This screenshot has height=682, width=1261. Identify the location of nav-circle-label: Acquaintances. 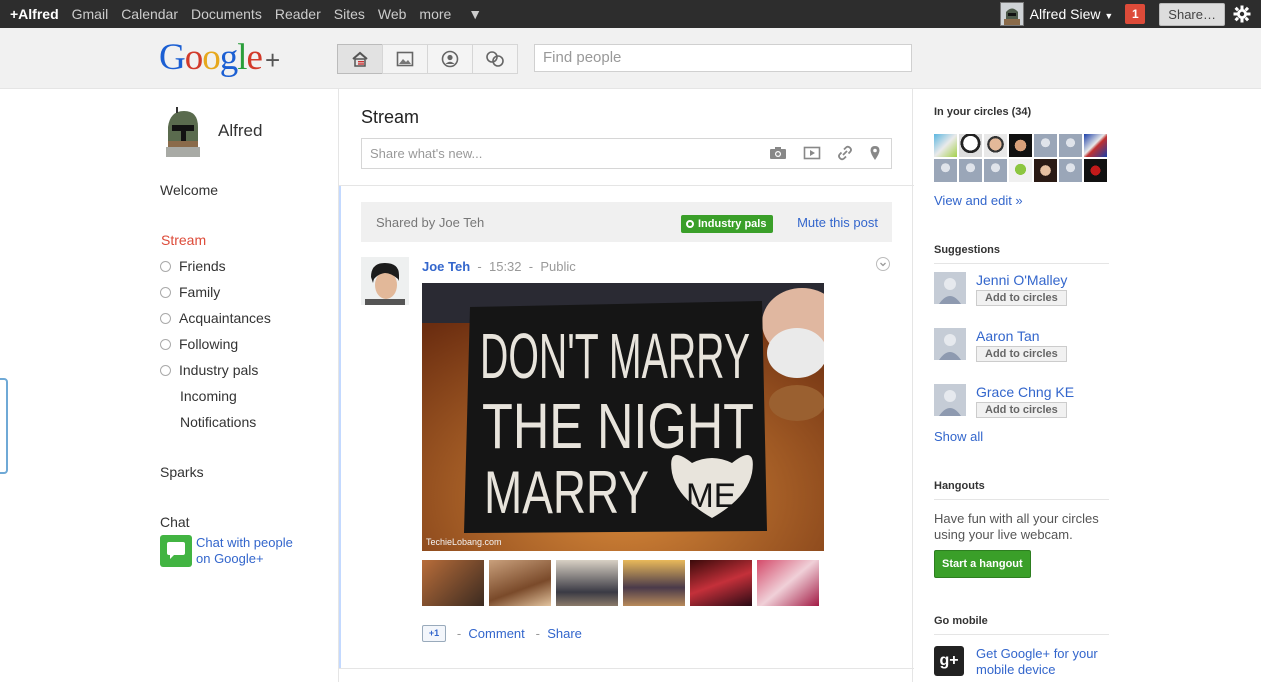
(225, 318).